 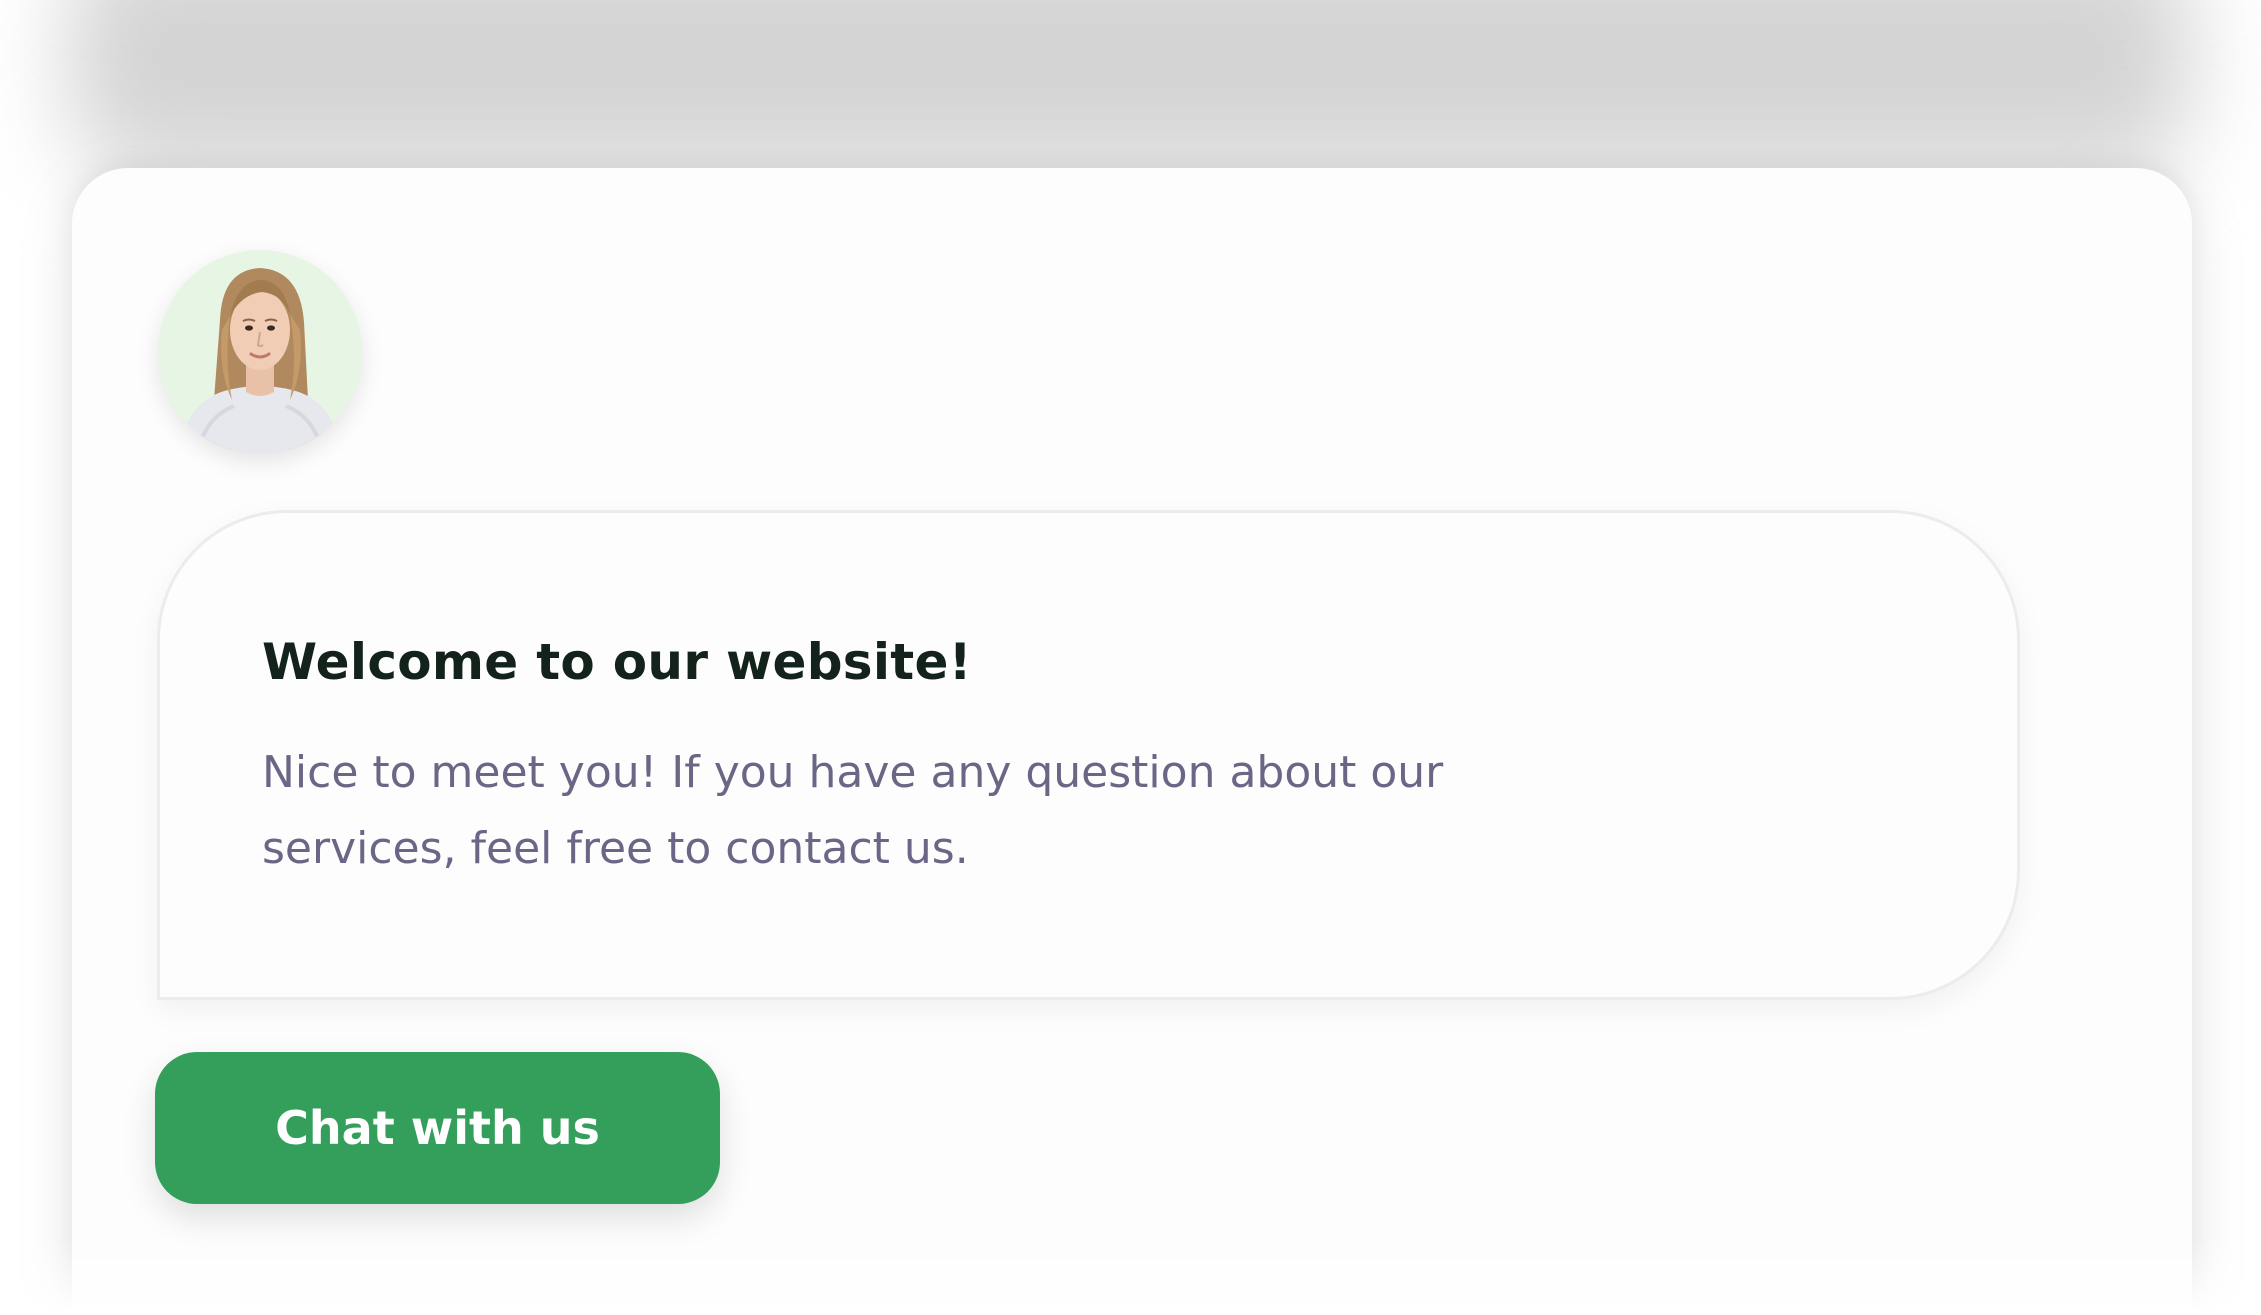 What do you see at coordinates (437, 1128) in the screenshot?
I see `chat-with-us-button: Chat with us` at bounding box center [437, 1128].